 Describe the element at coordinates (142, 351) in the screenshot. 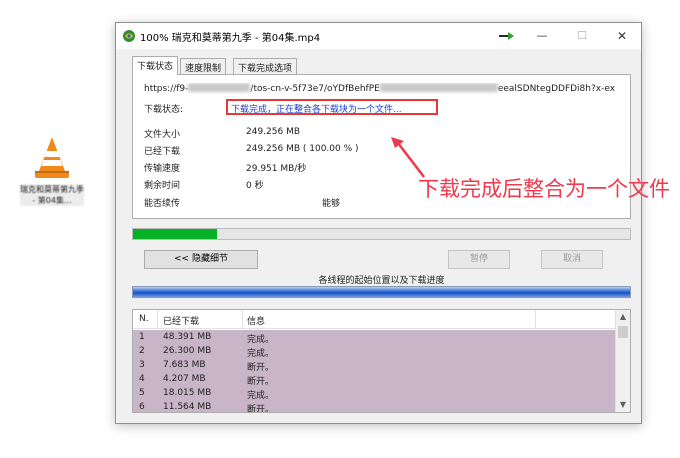

I see `row-number: 2` at that location.